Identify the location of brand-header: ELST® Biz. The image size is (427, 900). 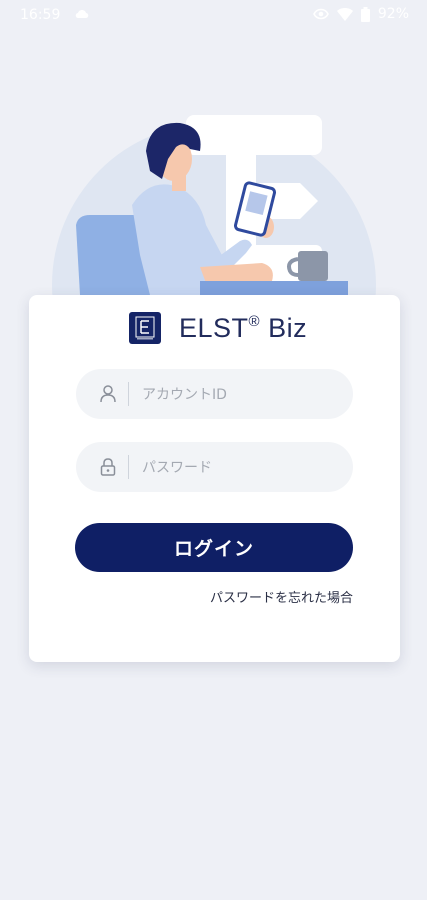
(218, 328).